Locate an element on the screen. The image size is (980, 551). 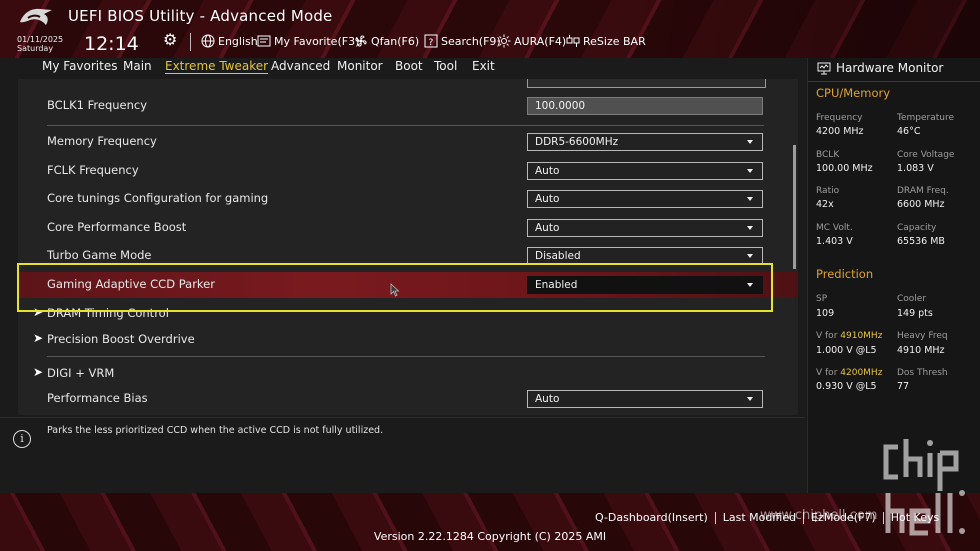
tab-exit: Exit is located at coordinates (483, 66).